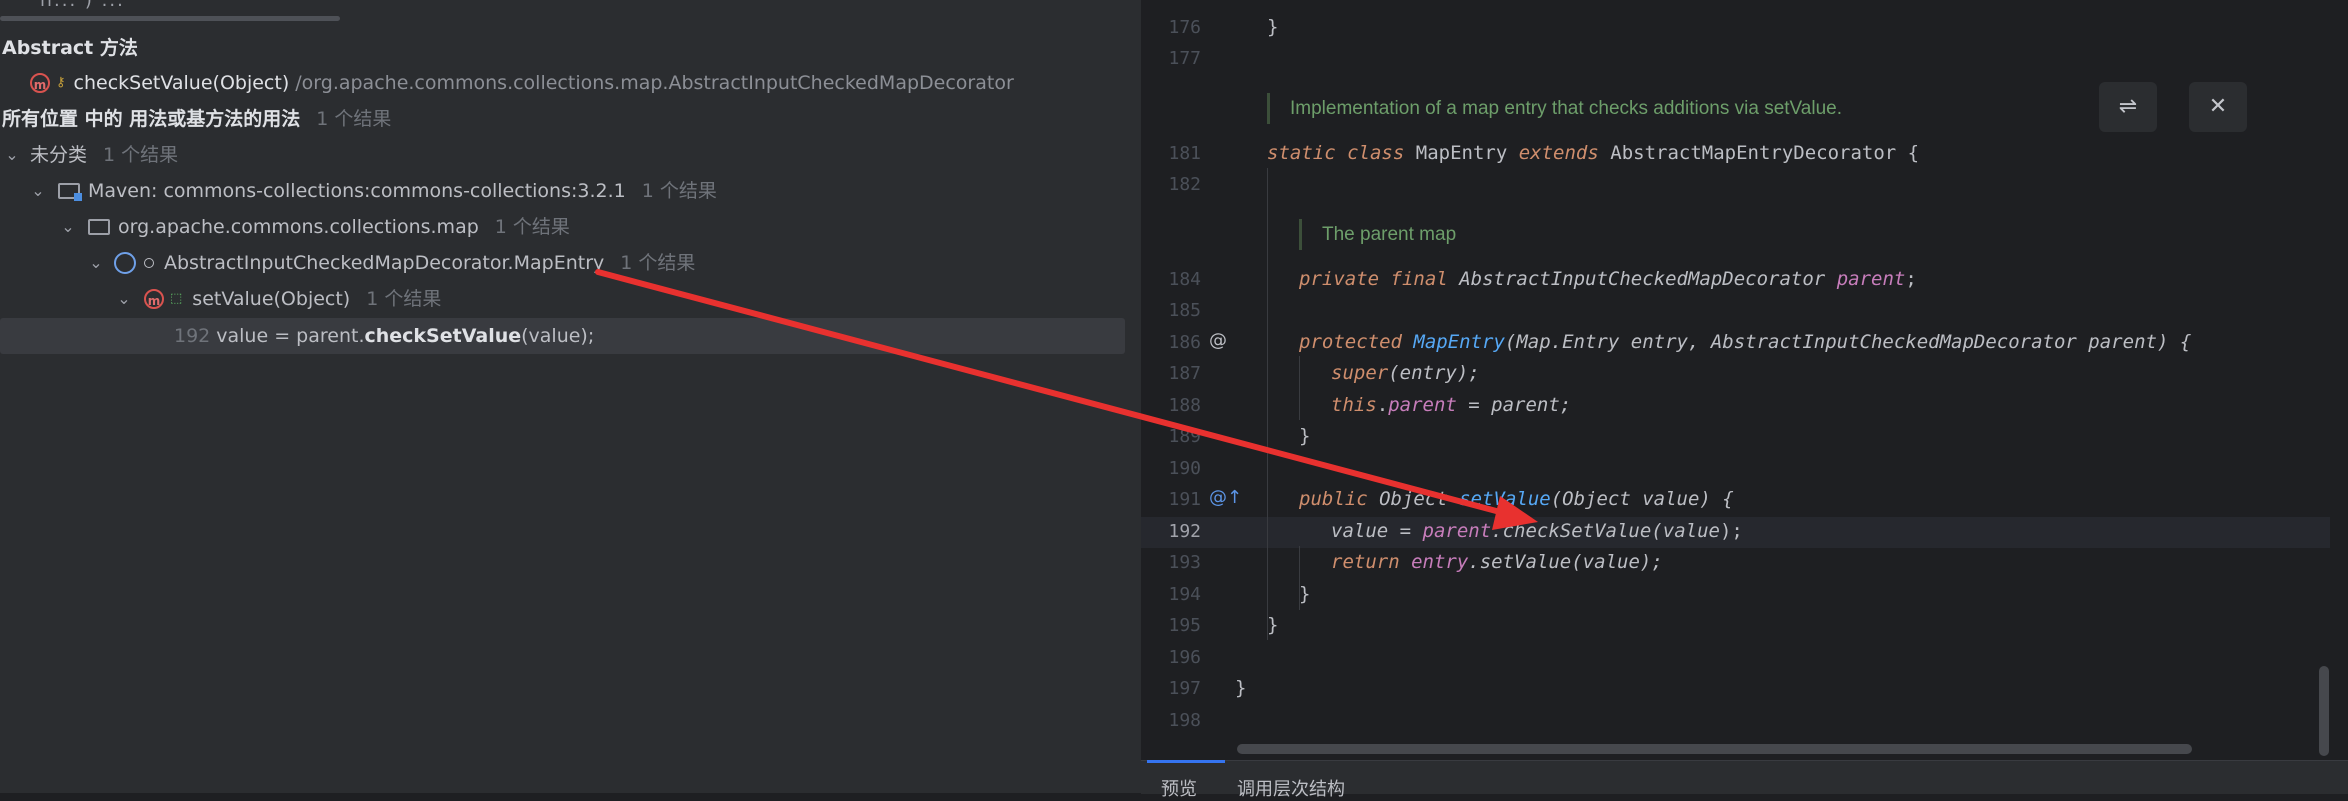 The width and height of the screenshot is (2348, 801). Describe the element at coordinates (1184, 279) in the screenshot. I see `line-number: 184` at that location.